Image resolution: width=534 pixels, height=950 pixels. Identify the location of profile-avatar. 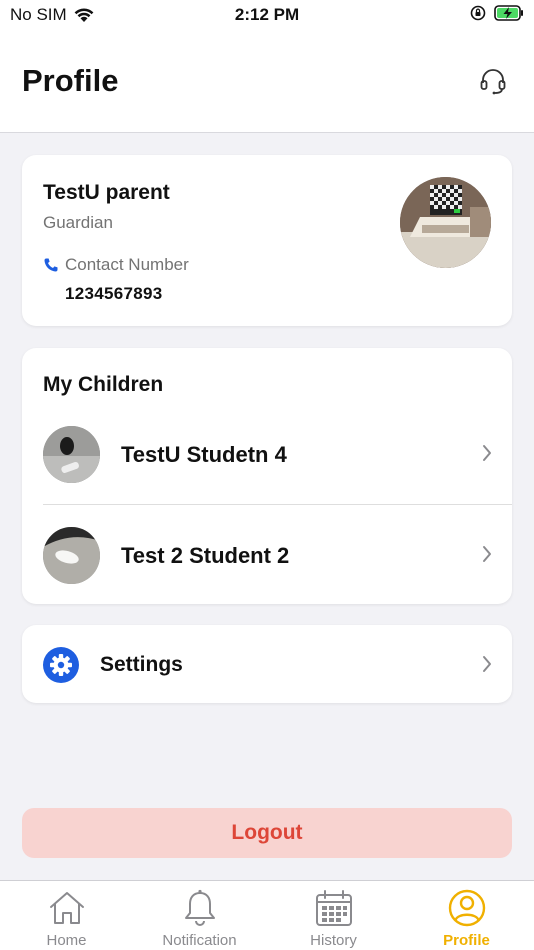
(445, 222).